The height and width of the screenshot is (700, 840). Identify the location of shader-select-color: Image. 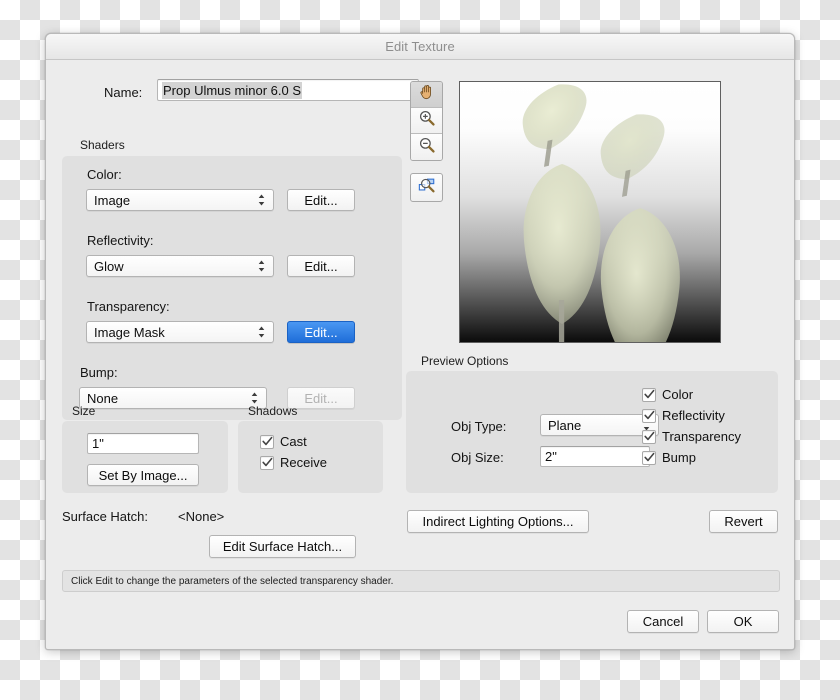
(180, 200).